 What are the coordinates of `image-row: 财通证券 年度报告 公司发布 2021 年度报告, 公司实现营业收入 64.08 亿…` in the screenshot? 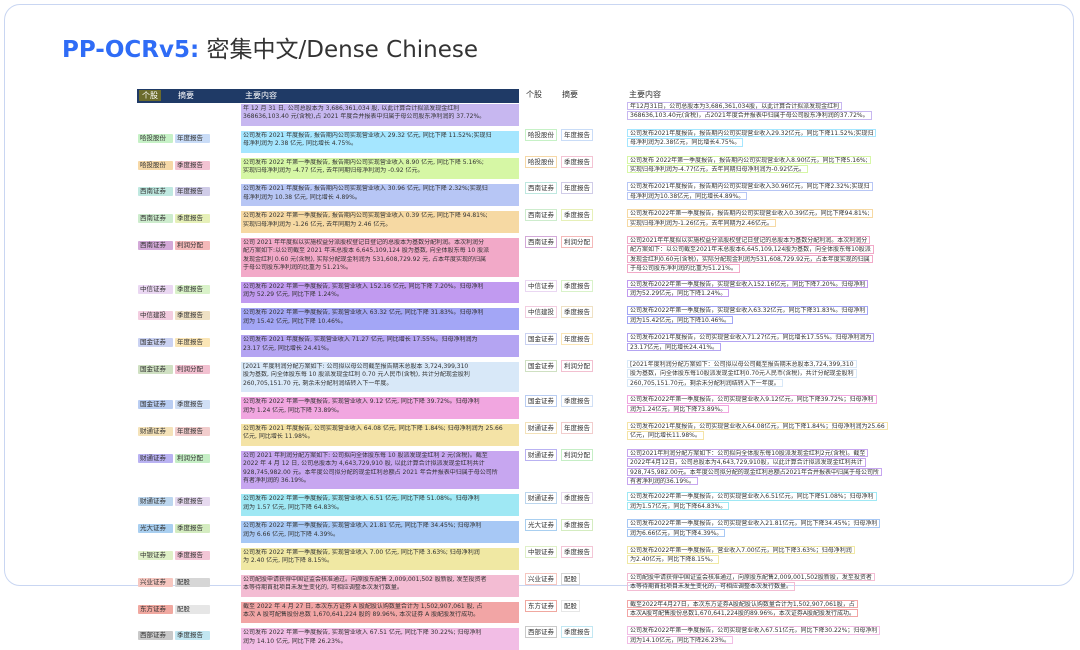 It's located at (328, 435).